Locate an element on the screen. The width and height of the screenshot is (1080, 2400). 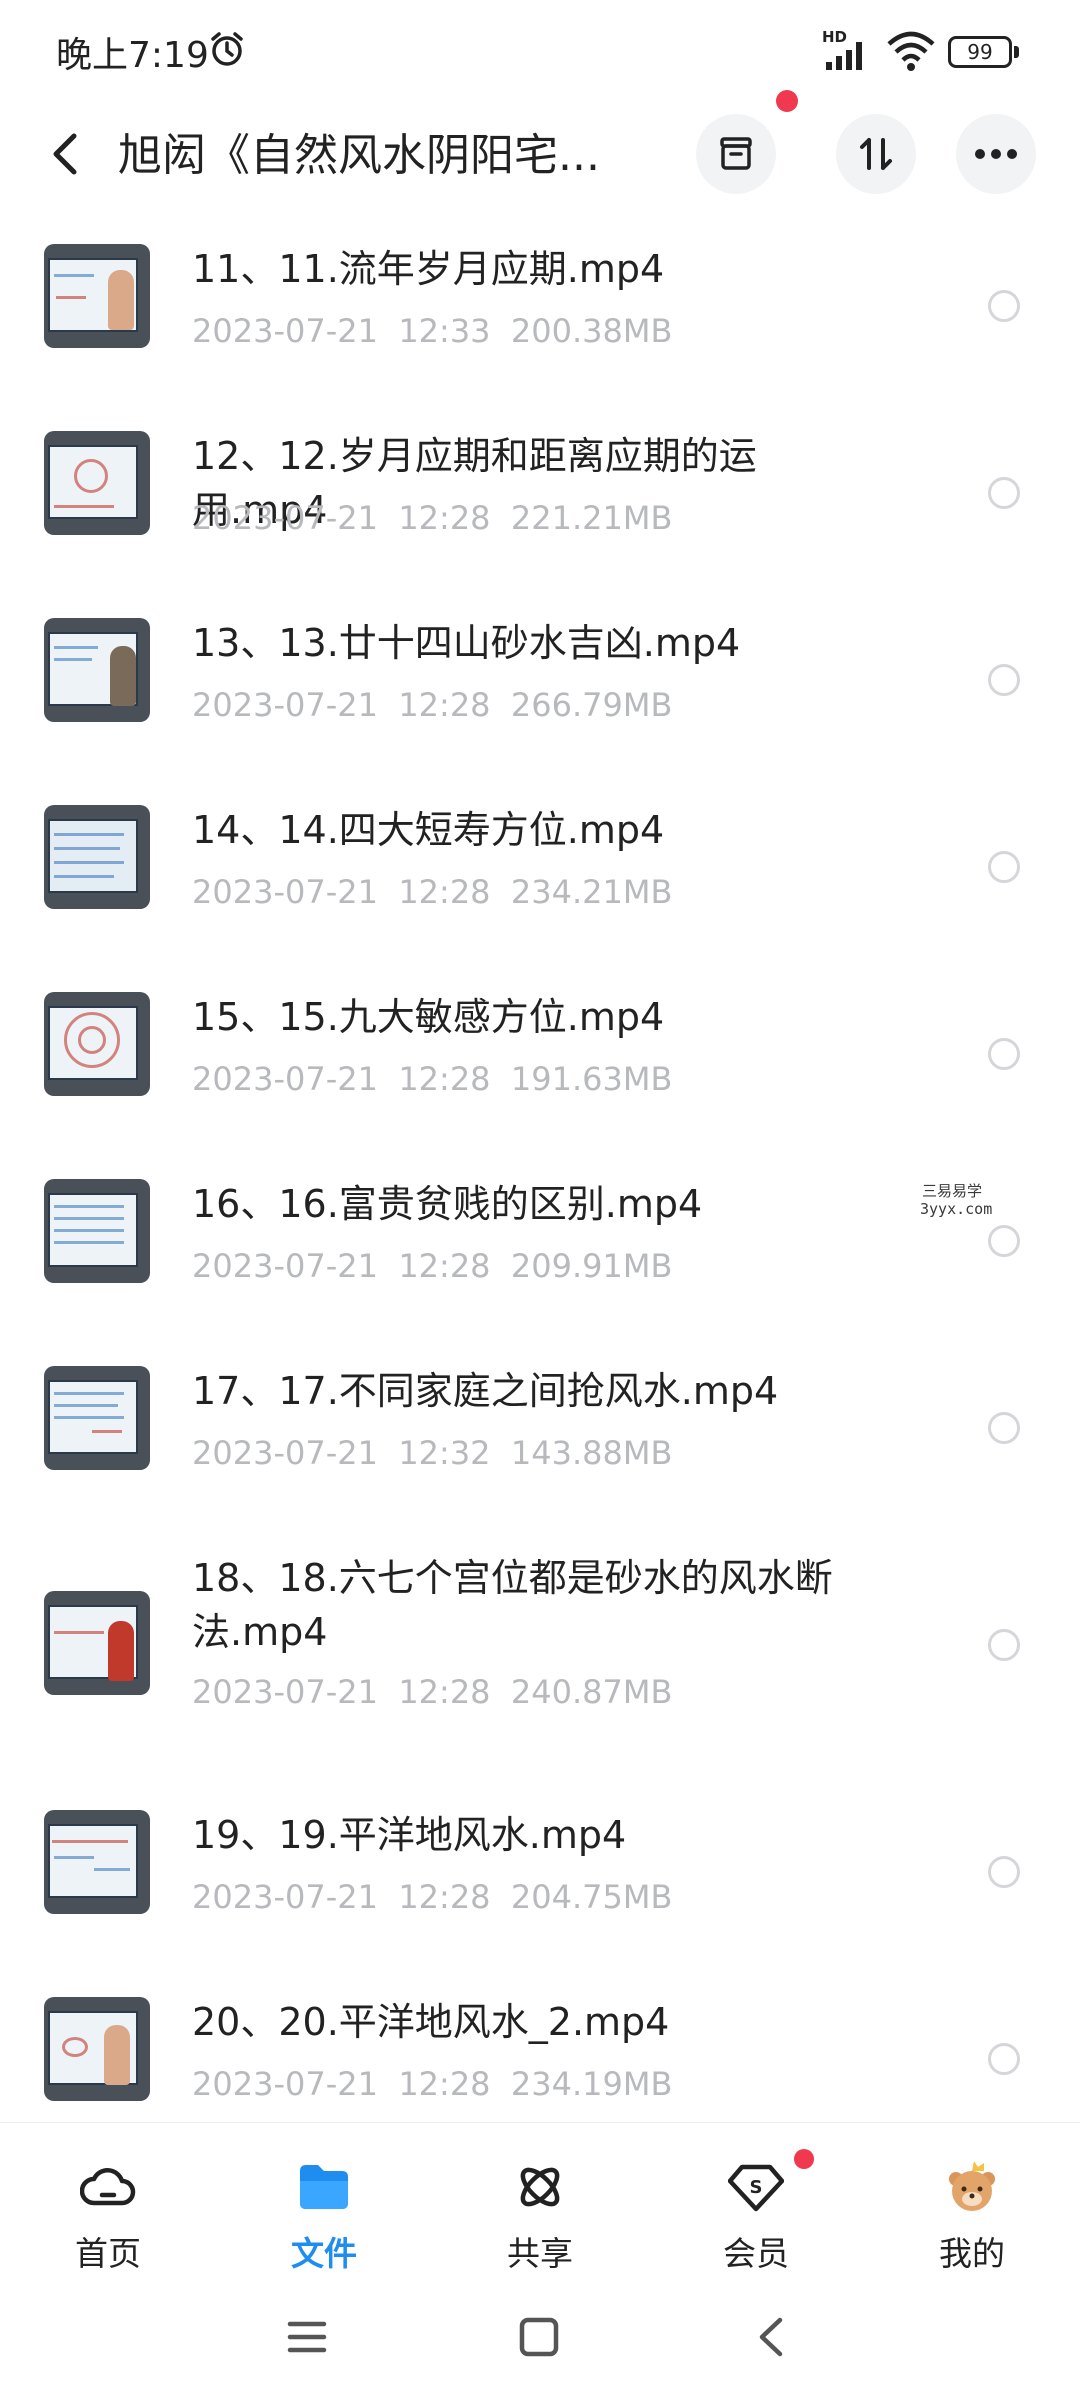
file-meta: 2023-07-21 12:28 204.75MB is located at coordinates (432, 1897).